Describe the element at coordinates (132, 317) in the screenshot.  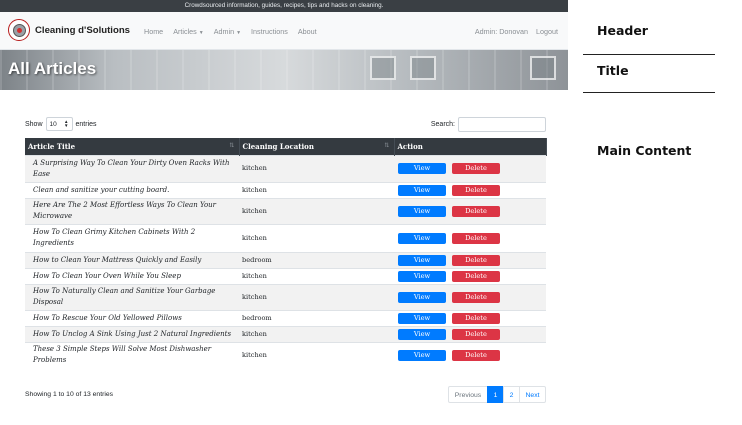
I see `article-title-cell: How To Rescue Your Old Yellowed Pillows` at that location.